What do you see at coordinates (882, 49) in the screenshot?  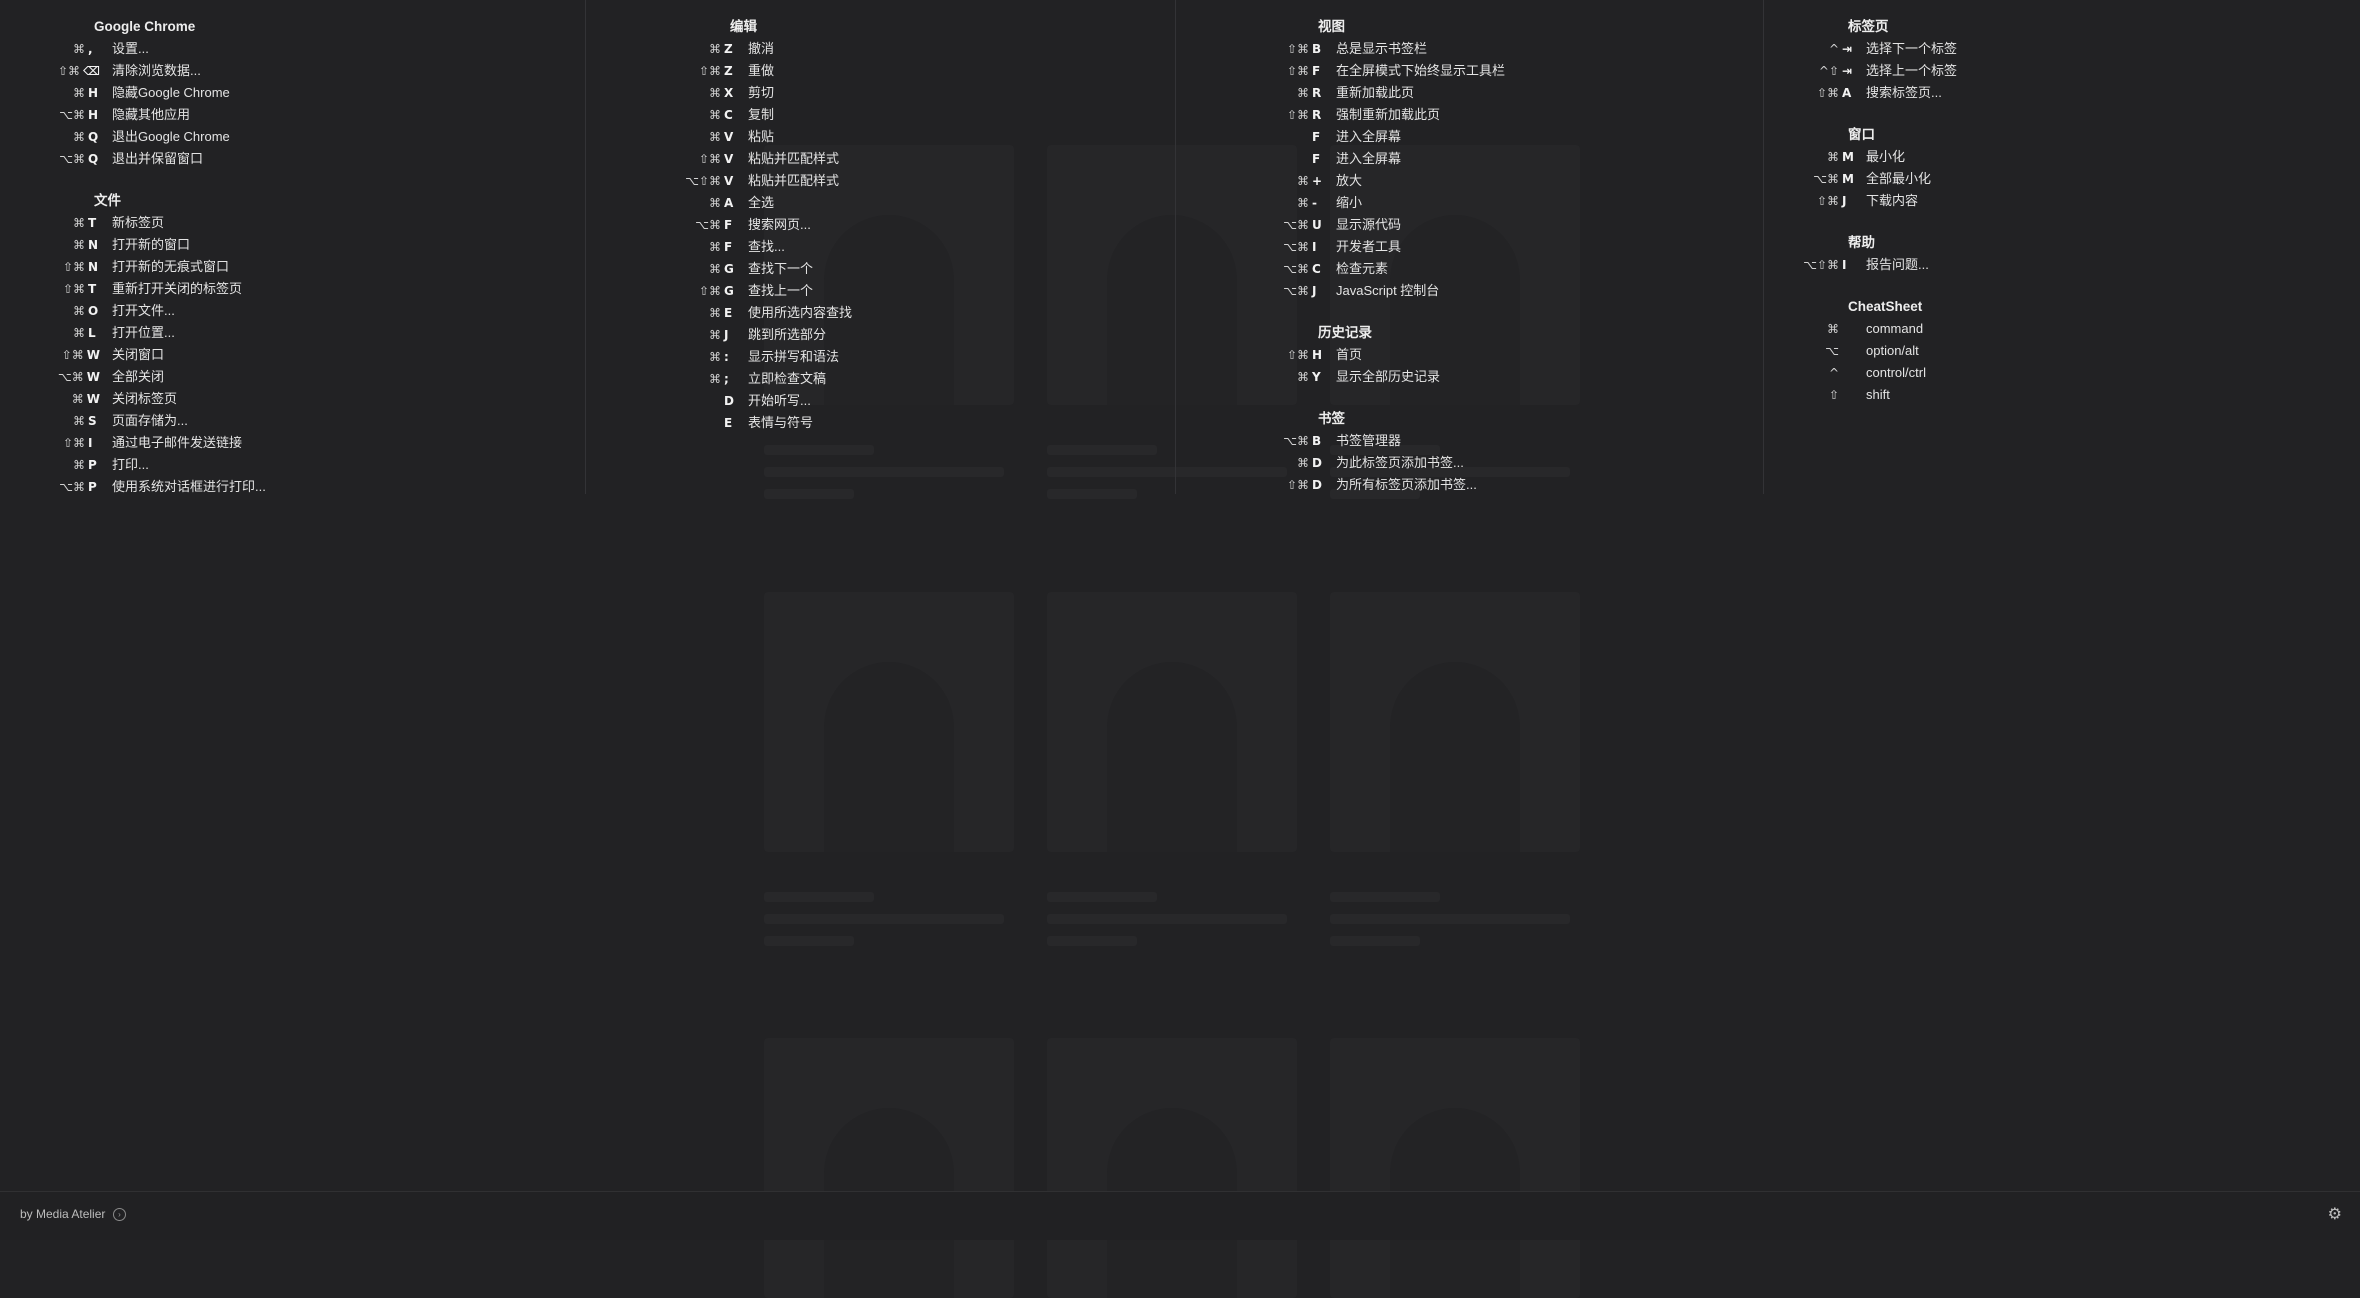 I see `shortcut-row: ⌘ Z 撤消` at bounding box center [882, 49].